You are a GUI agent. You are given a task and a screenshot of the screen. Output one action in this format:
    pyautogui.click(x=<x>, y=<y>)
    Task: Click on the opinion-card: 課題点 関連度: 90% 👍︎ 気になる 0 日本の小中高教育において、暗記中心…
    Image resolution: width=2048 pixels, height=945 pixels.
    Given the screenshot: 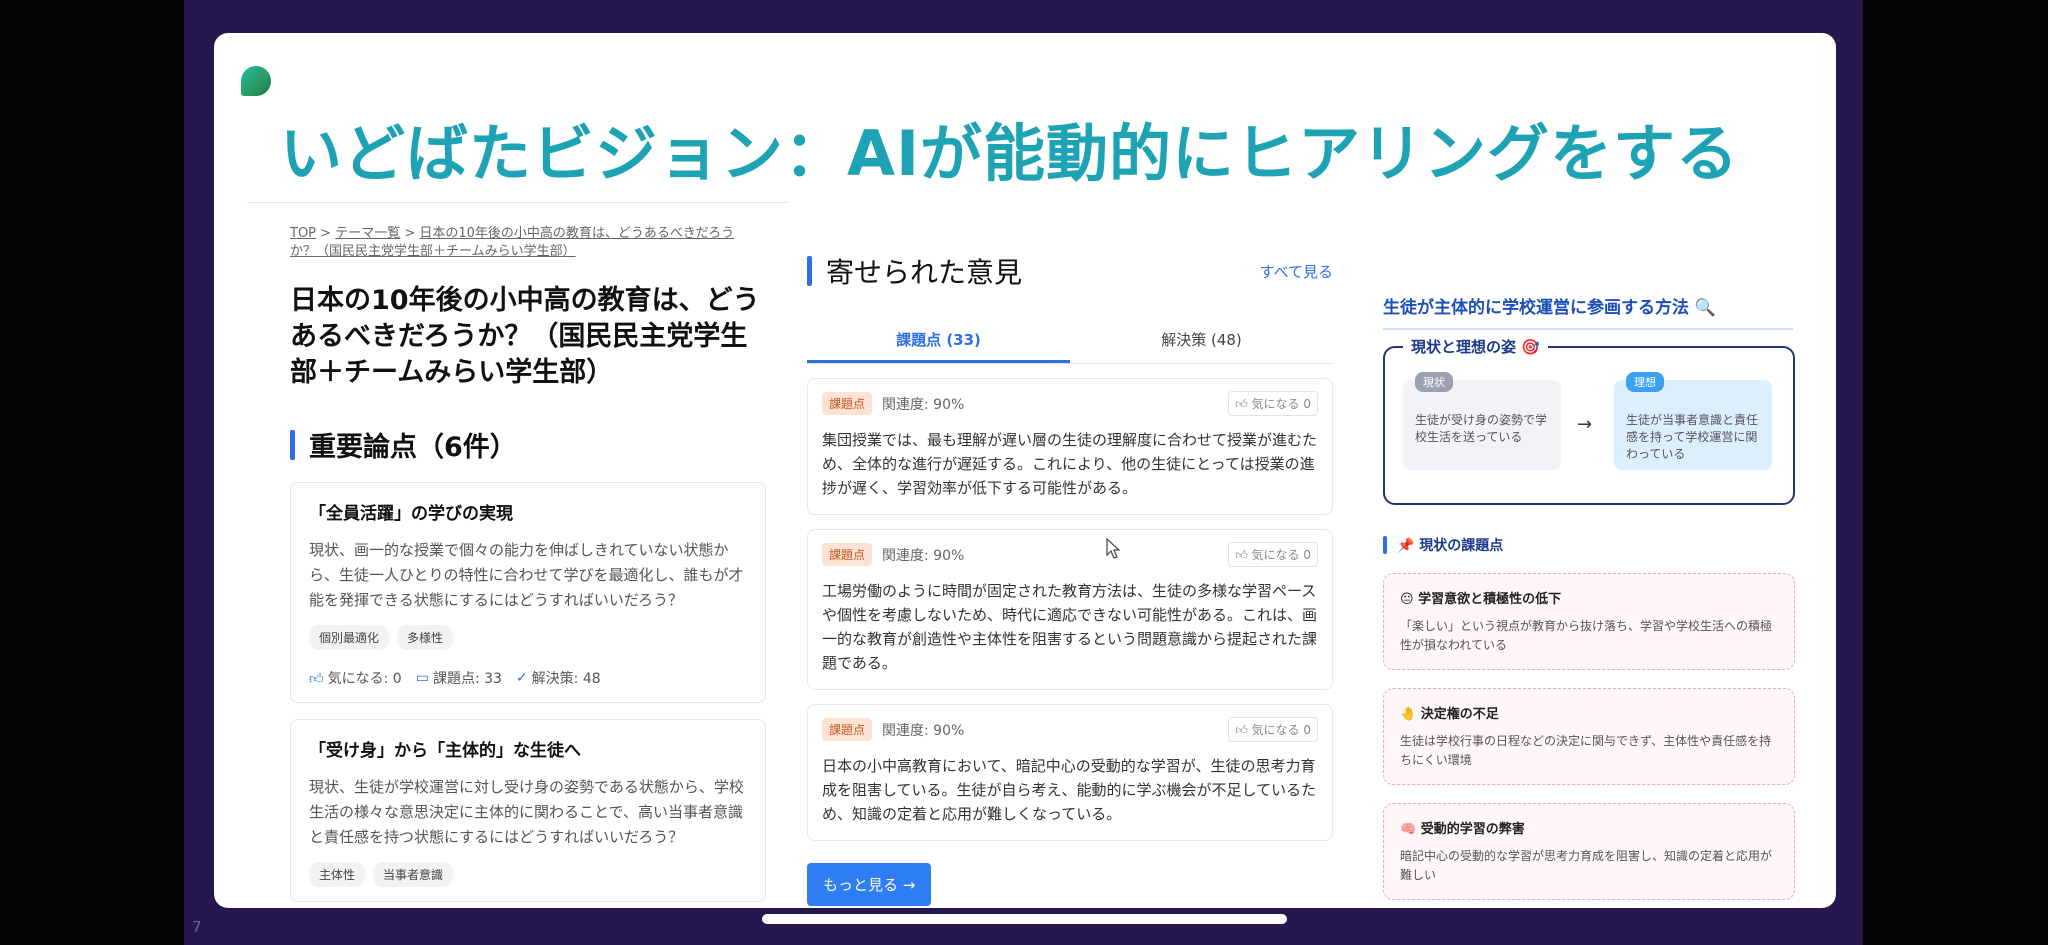 What is the action you would take?
    pyautogui.click(x=1070, y=772)
    